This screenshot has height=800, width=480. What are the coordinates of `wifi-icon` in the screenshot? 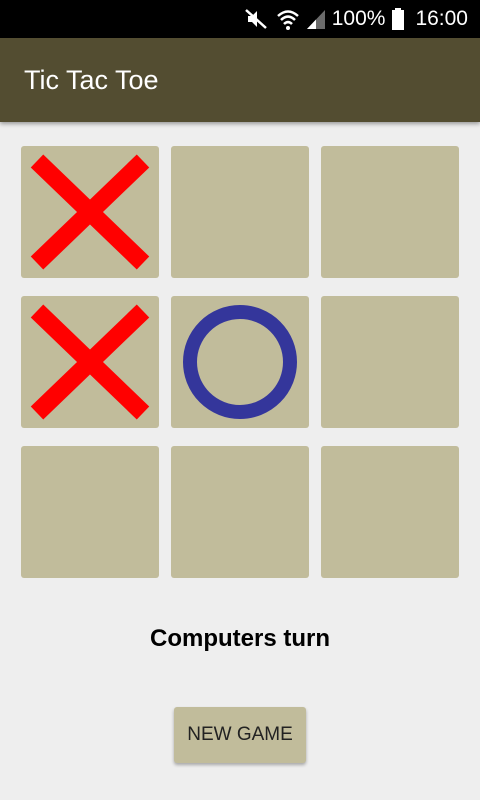 It's located at (288, 19).